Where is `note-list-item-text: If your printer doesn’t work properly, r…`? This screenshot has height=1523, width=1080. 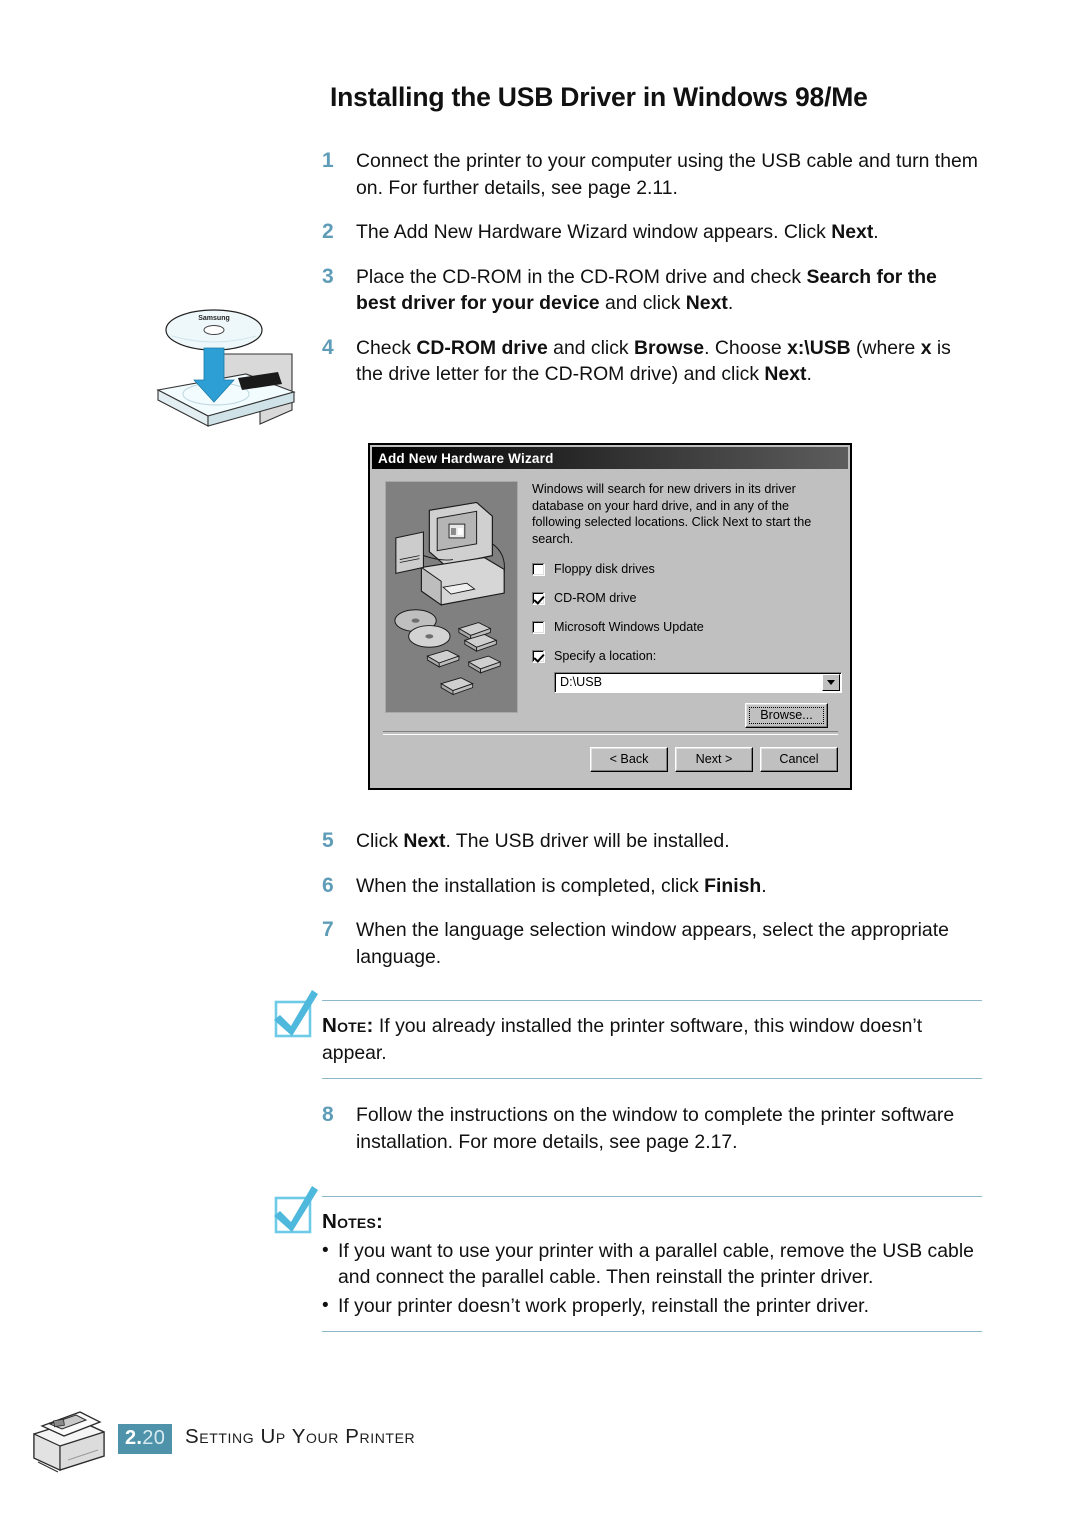 note-list-item-text: If your printer doesn’t work properly, r… is located at coordinates (603, 1305).